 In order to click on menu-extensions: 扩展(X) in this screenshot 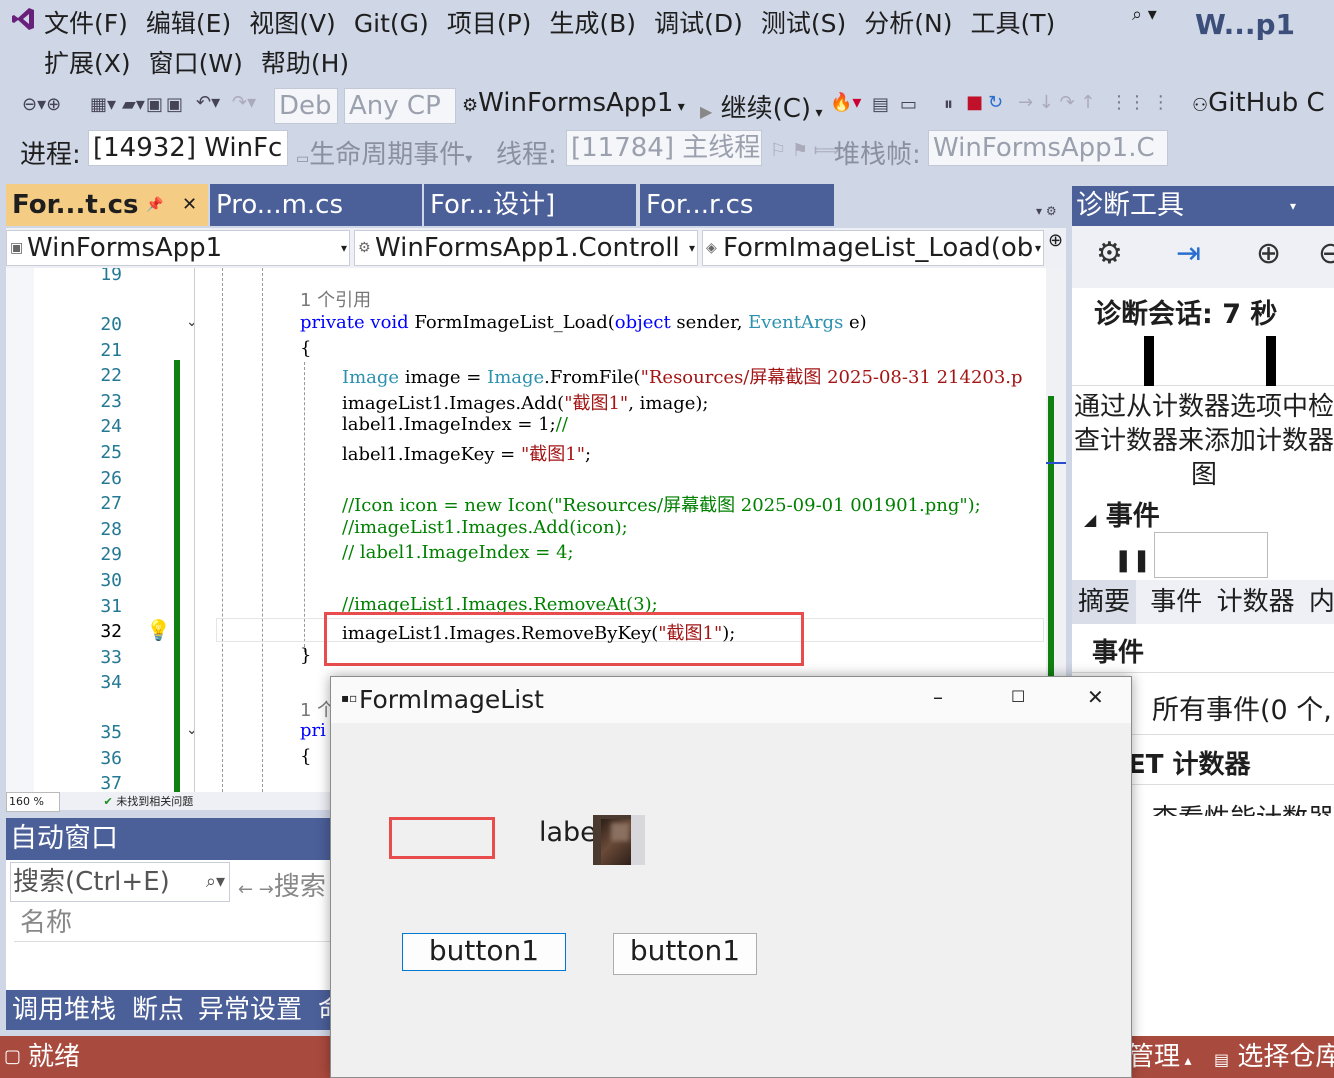, I will do `click(87, 63)`.